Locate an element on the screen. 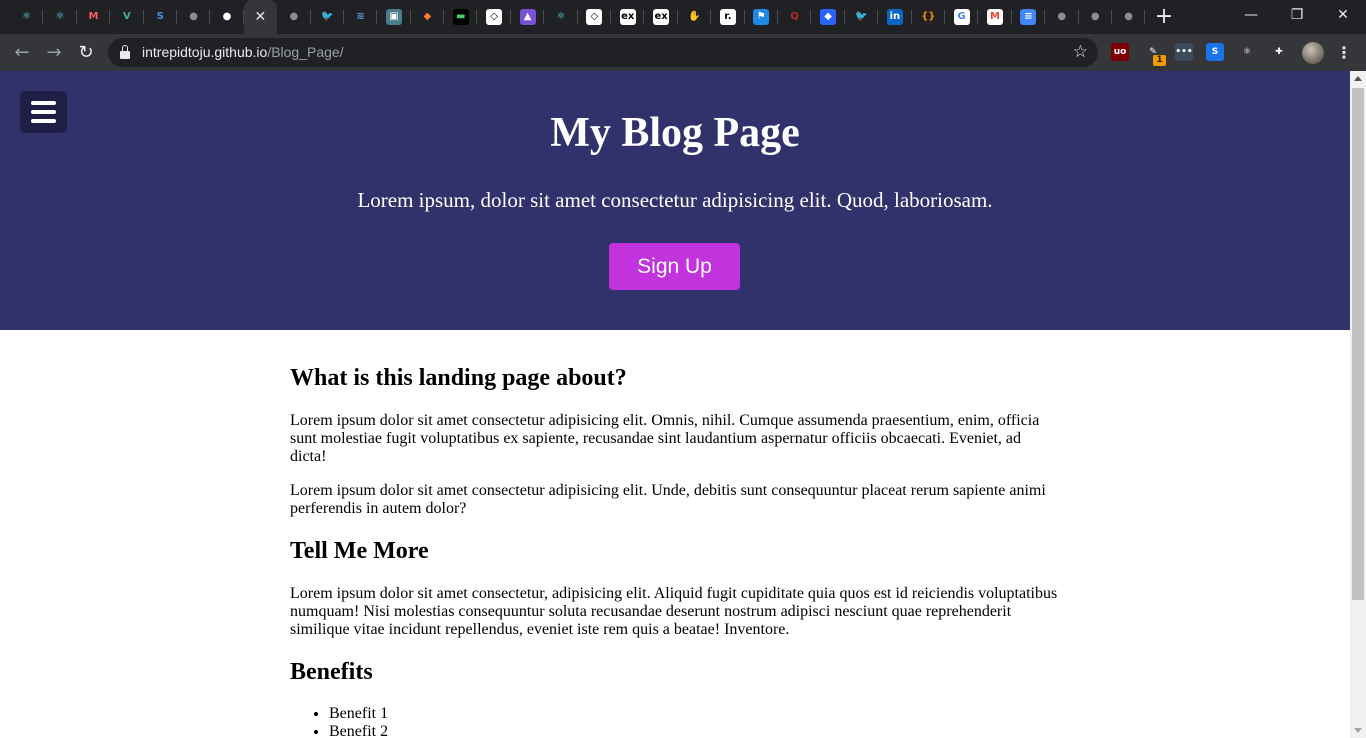 The width and height of the screenshot is (1366, 738). diamond-icon: ◆ is located at coordinates (828, 17).